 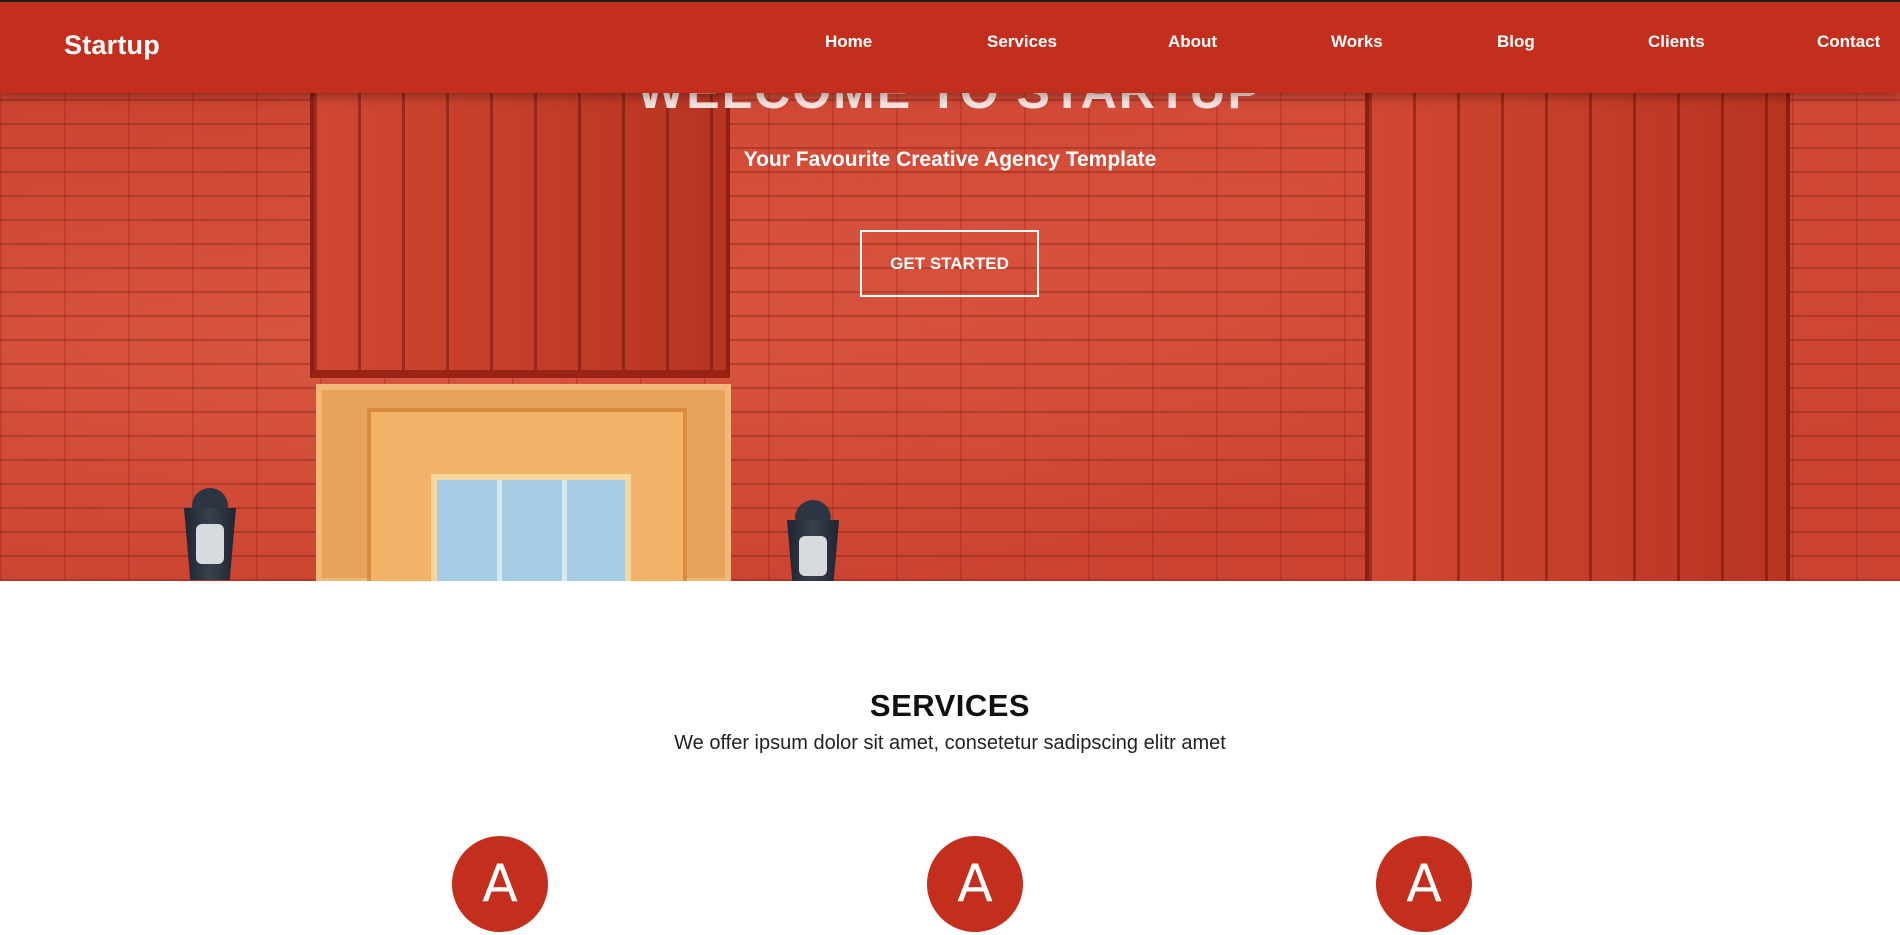 What do you see at coordinates (1357, 42) in the screenshot?
I see `nav-item-works: Works` at bounding box center [1357, 42].